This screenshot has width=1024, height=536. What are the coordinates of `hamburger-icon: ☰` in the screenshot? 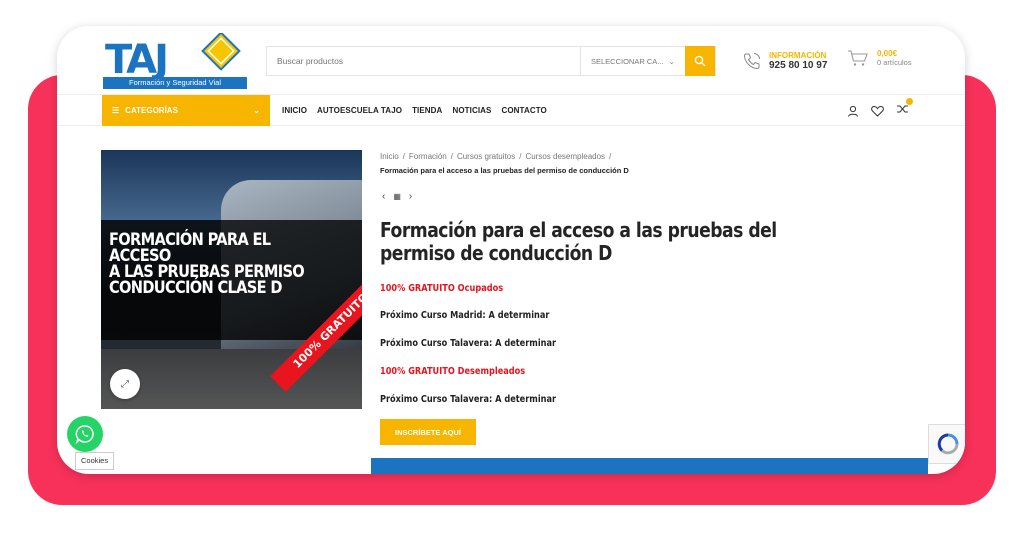 It's located at (116, 110).